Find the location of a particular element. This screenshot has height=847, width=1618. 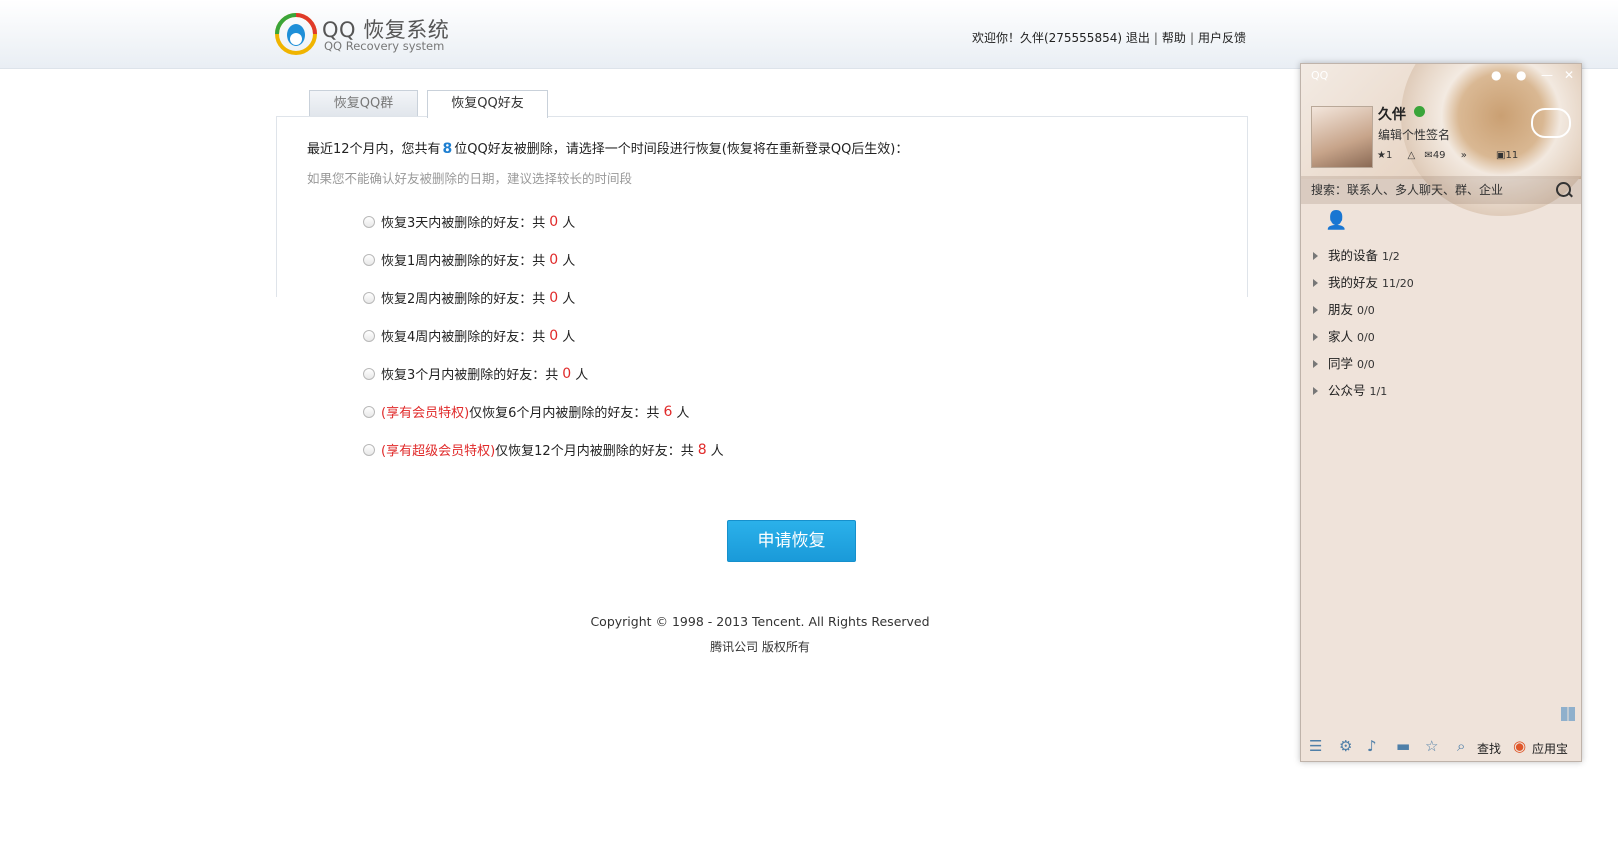

vip-privilege-label: (享有会员特权) is located at coordinates (425, 413).